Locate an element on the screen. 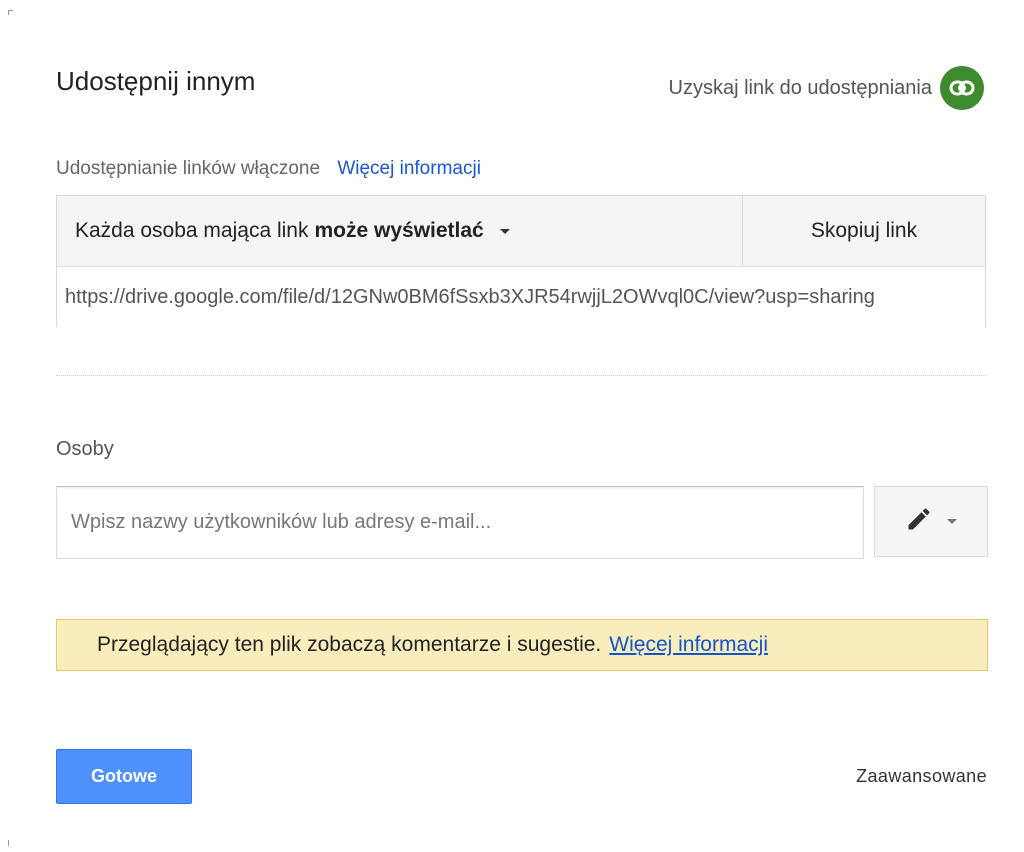 Image resolution: width=1024 pixels, height=852 pixels. share-url-field is located at coordinates (521, 297).